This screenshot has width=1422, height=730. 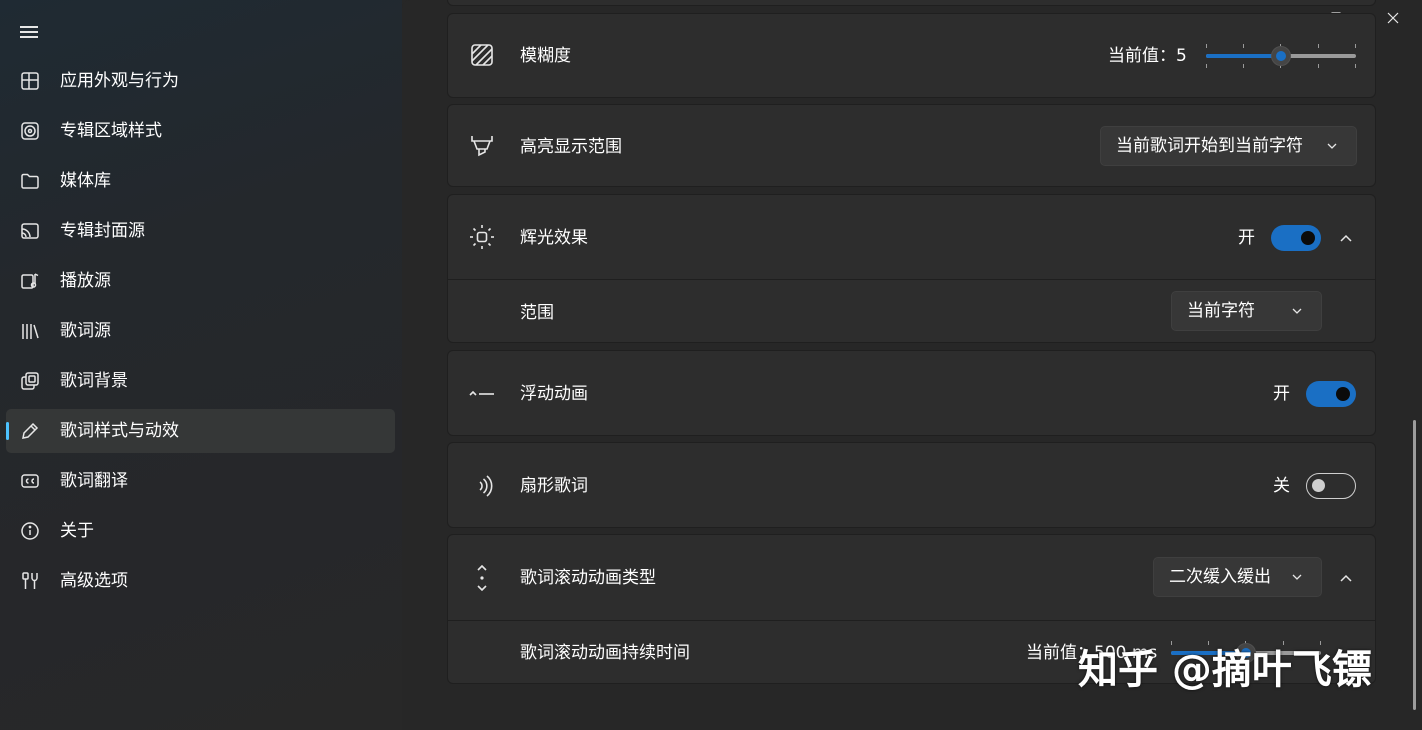 I want to click on scrollbar, so click(x=1414, y=565).